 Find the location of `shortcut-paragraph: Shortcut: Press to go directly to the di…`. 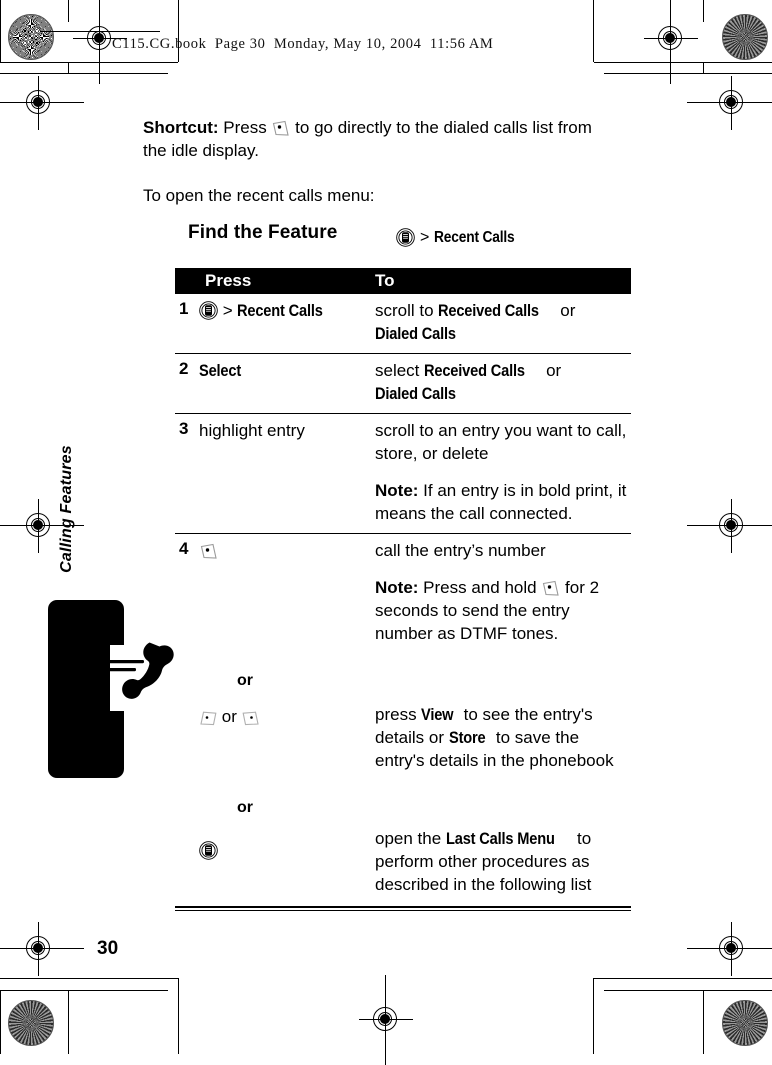

shortcut-paragraph: Shortcut: Press to go directly to the di… is located at coordinates (378, 139).